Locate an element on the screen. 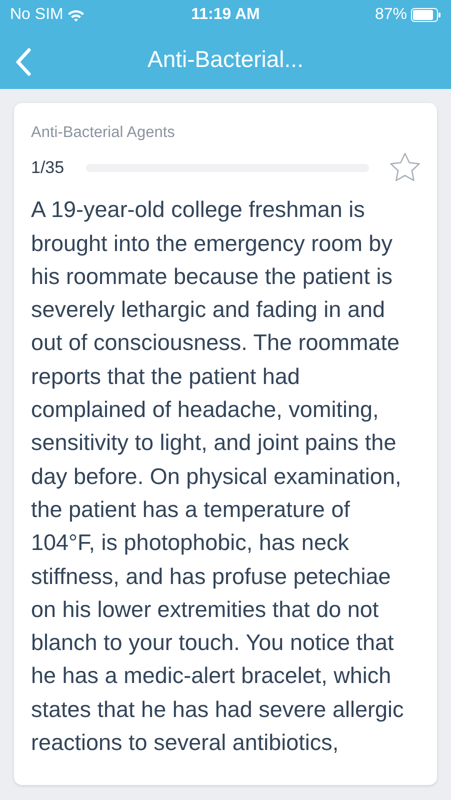 The width and height of the screenshot is (451, 800). battery-icon is located at coordinates (426, 15).